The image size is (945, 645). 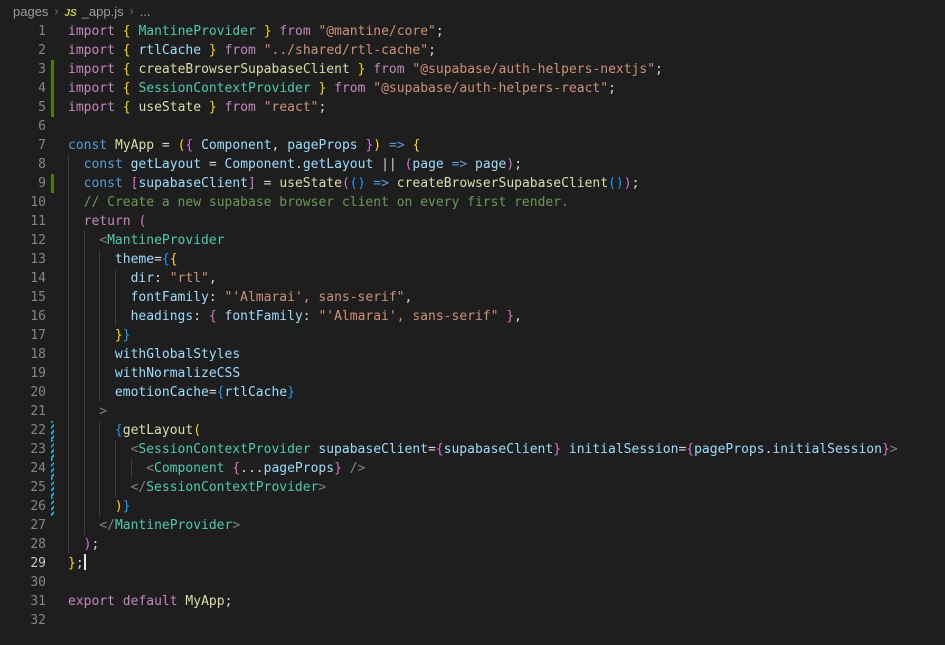 I want to click on code-line: 13 theme={{, so click(x=472, y=259).